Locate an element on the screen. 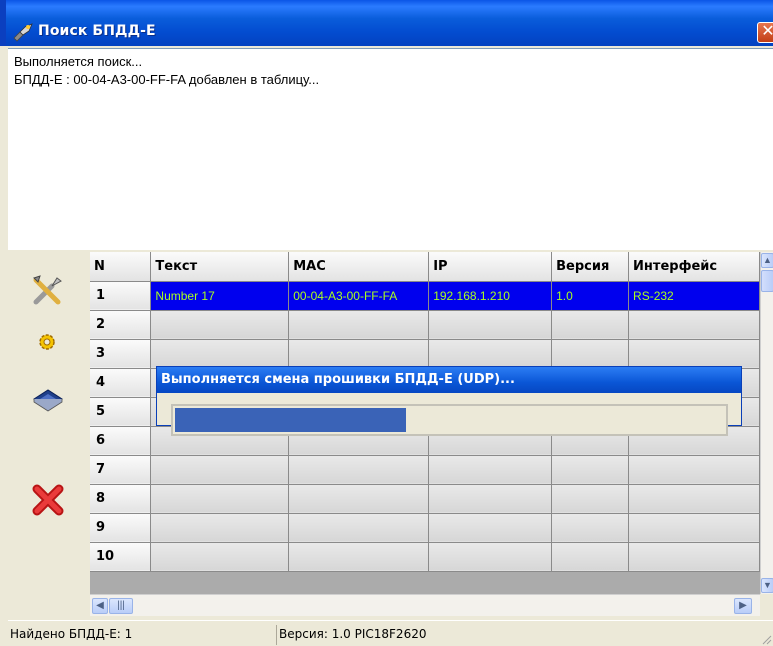 The image size is (773, 646). chip-icon is located at coordinates (48, 400).